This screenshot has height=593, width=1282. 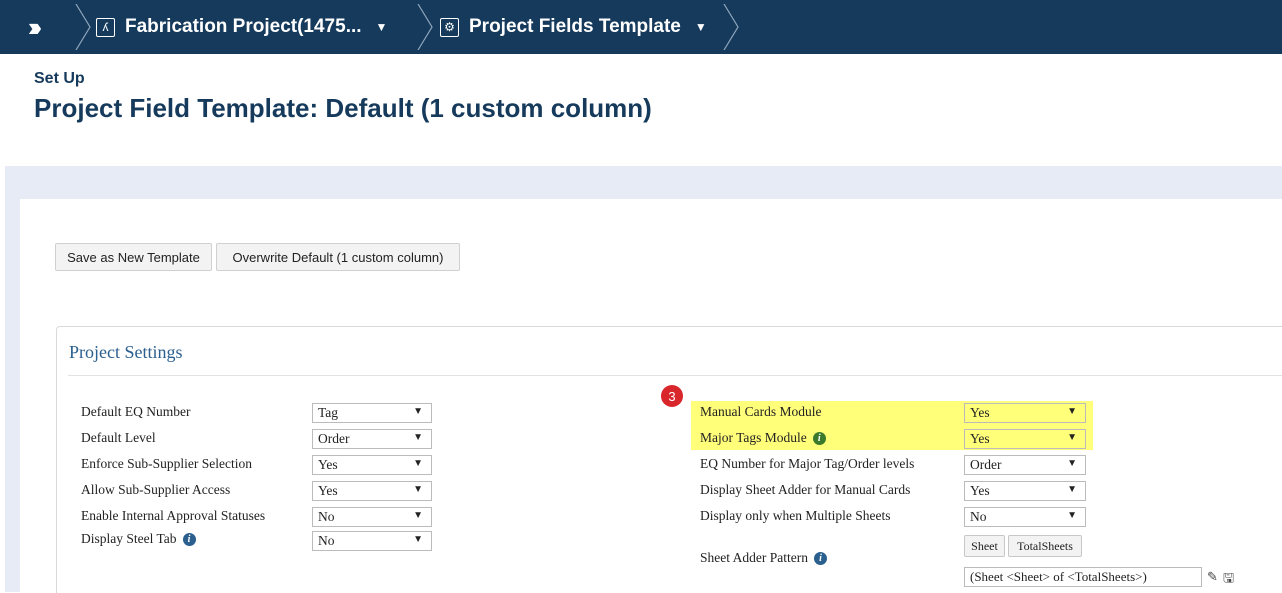 I want to click on enable-internal-approval-label: Enable Internal Approval Statuses, so click(x=173, y=515).